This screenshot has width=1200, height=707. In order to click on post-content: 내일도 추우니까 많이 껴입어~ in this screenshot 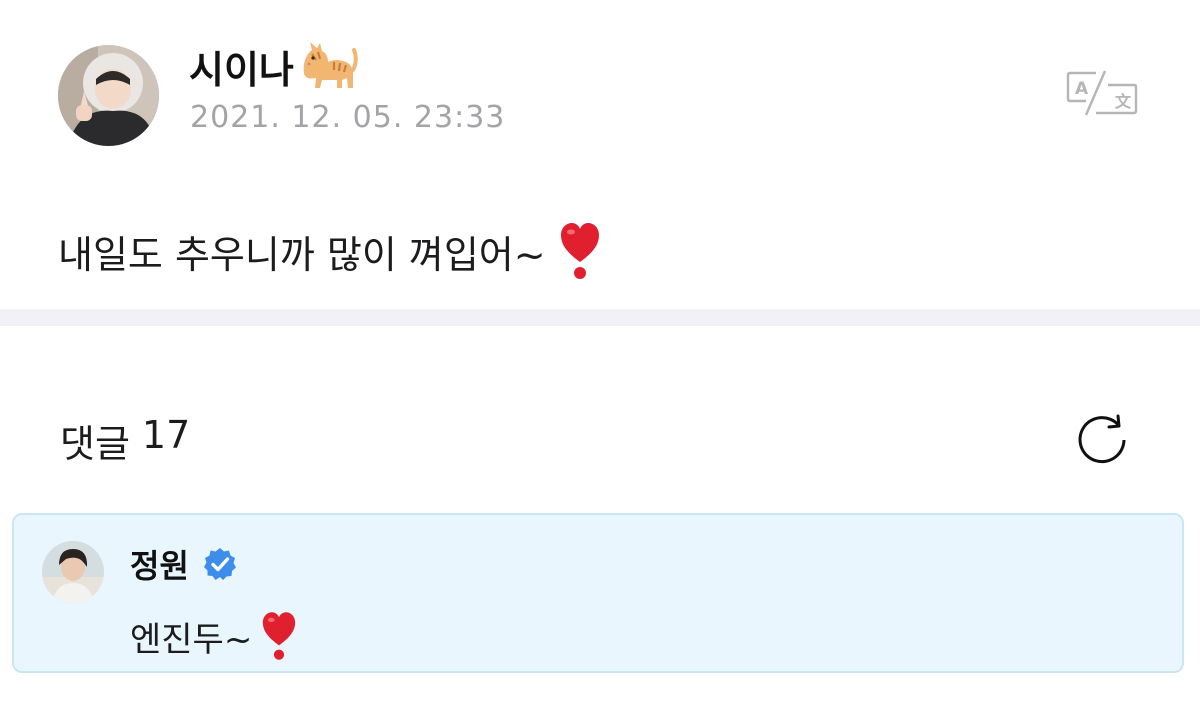, I will do `click(329, 251)`.